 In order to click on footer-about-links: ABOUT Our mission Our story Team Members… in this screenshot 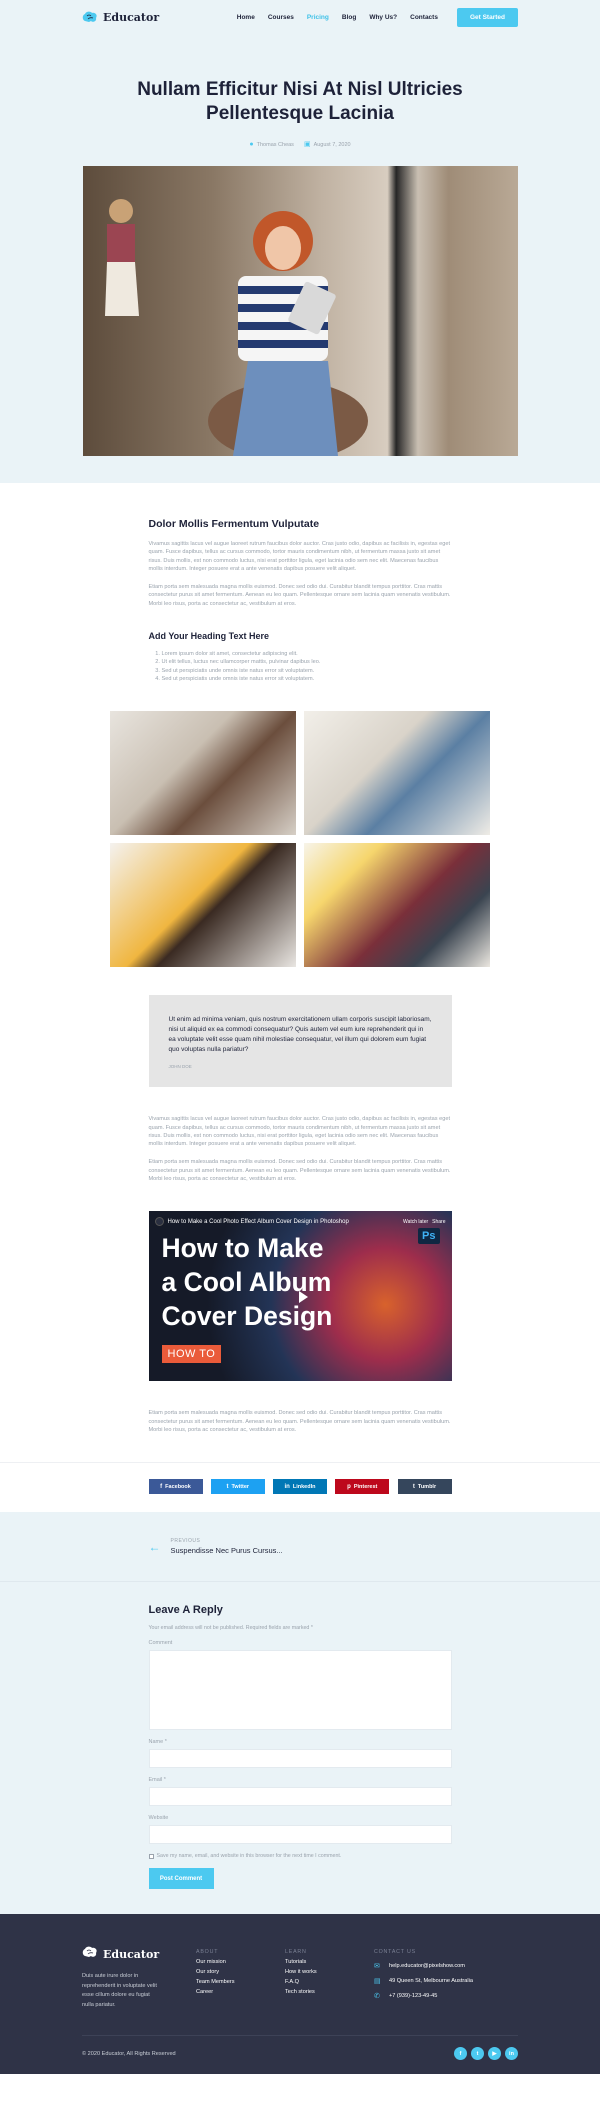, I will do `click(240, 1977)`.